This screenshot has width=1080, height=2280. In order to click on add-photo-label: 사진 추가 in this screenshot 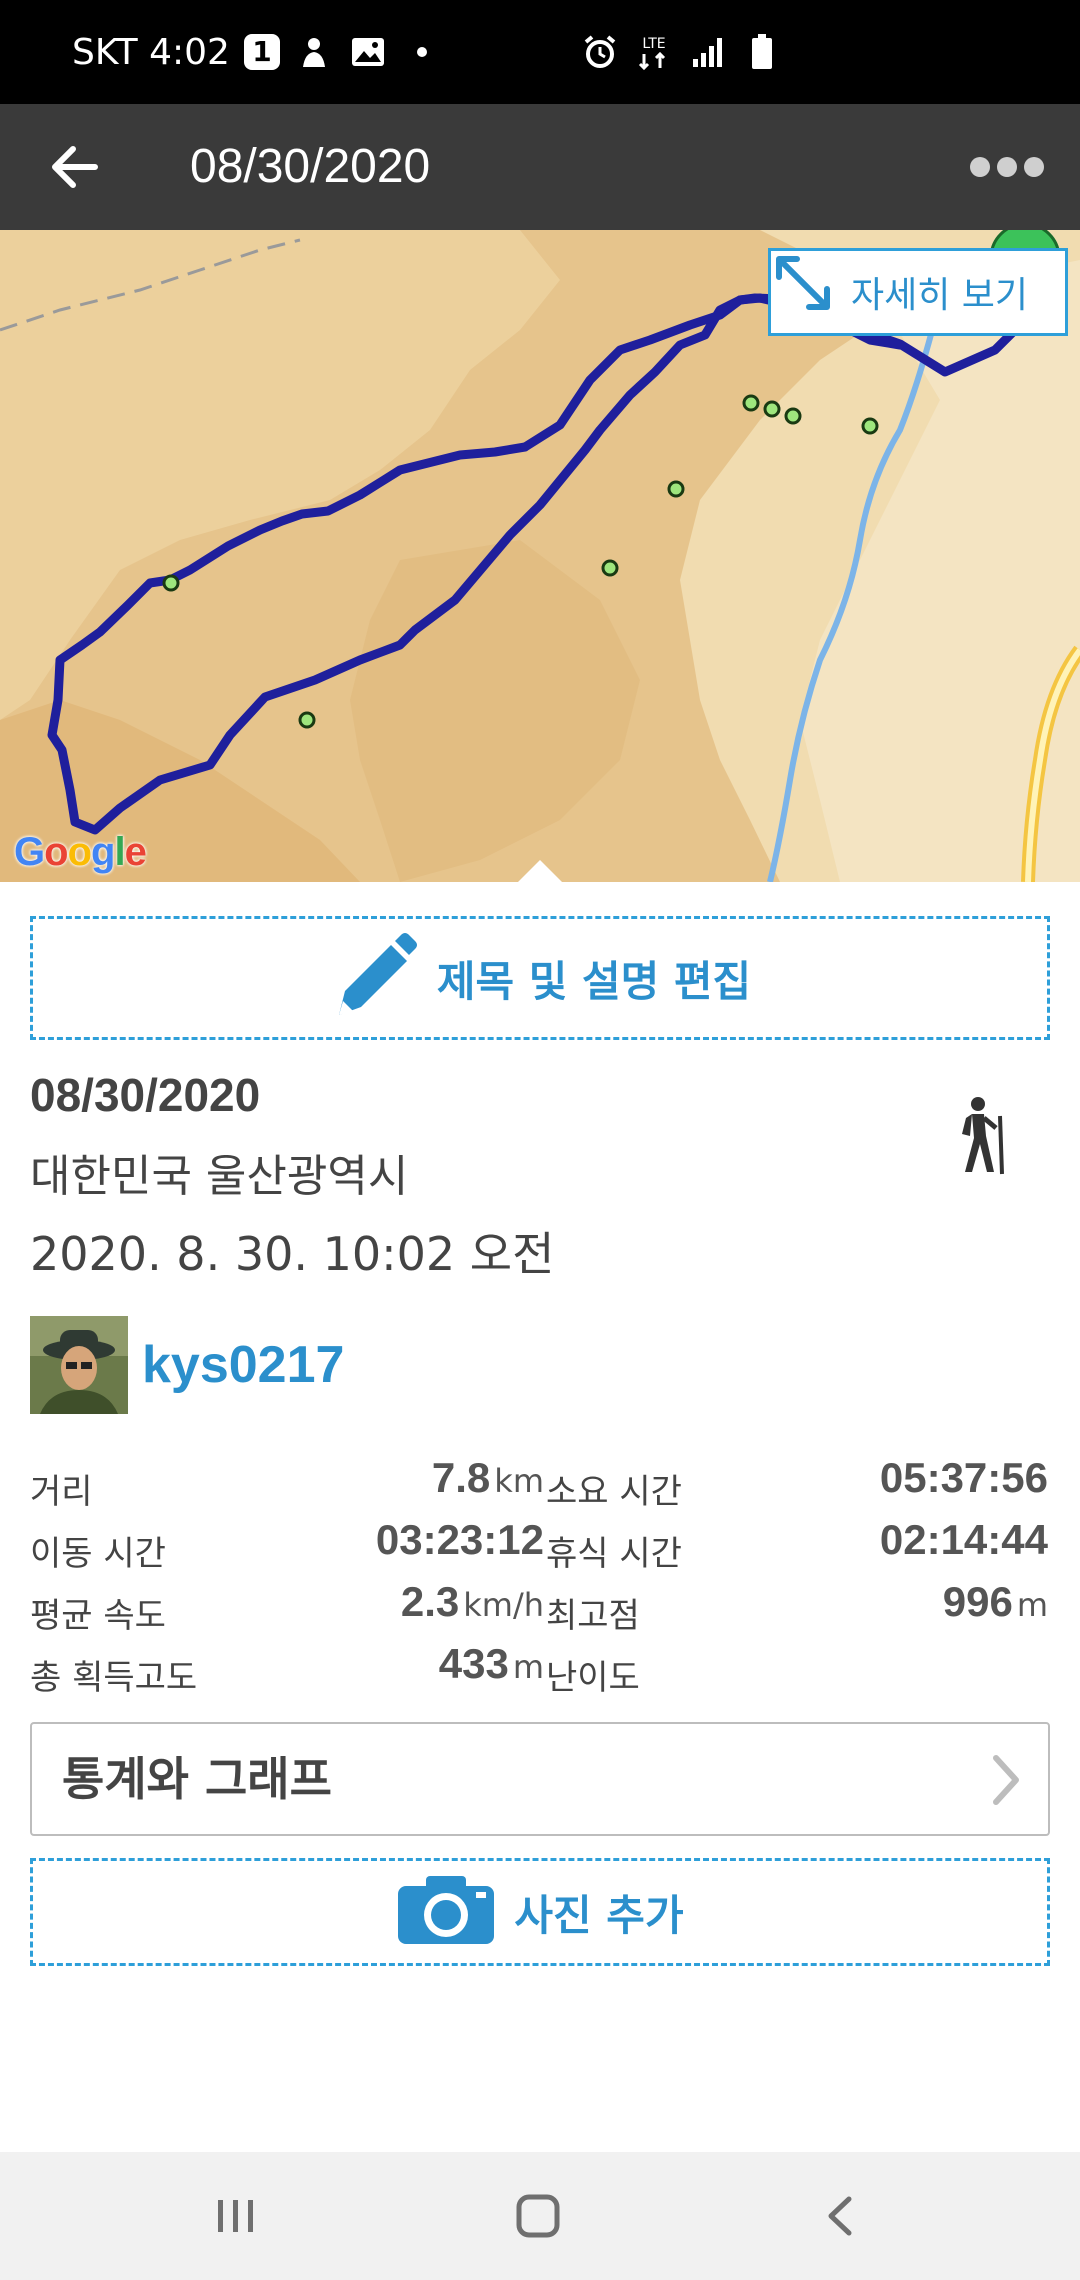, I will do `click(599, 1915)`.